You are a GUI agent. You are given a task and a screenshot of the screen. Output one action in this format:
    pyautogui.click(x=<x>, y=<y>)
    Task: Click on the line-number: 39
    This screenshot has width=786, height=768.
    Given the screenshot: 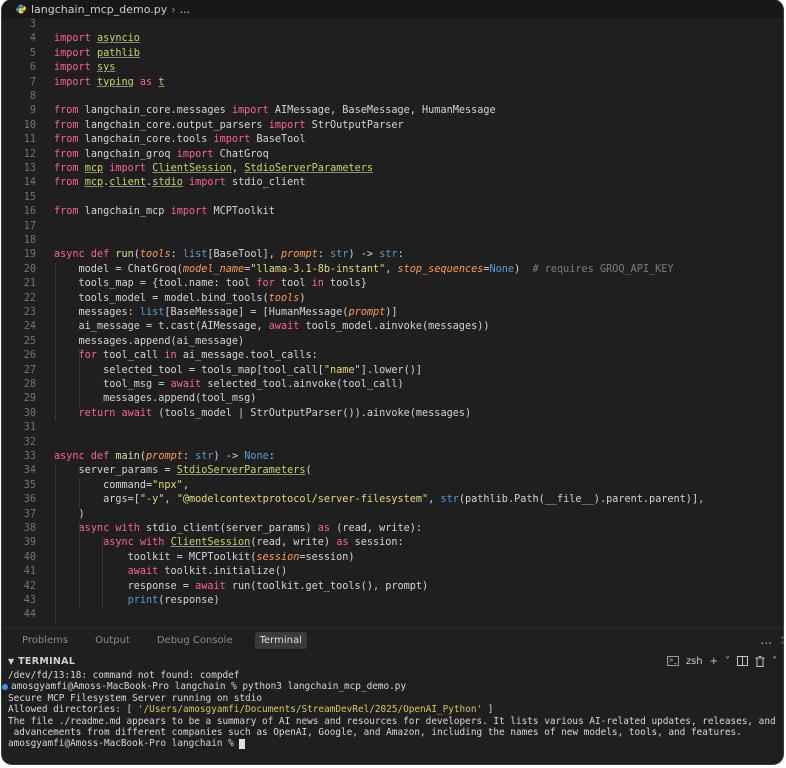 What is the action you would take?
    pyautogui.click(x=29, y=543)
    